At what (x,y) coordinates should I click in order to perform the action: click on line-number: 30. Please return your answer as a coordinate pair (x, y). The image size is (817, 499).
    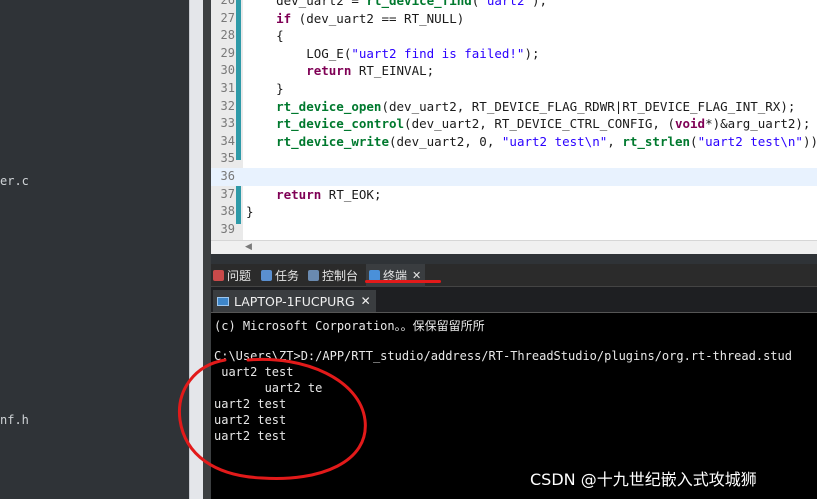
    Looking at the image, I should click on (227, 70).